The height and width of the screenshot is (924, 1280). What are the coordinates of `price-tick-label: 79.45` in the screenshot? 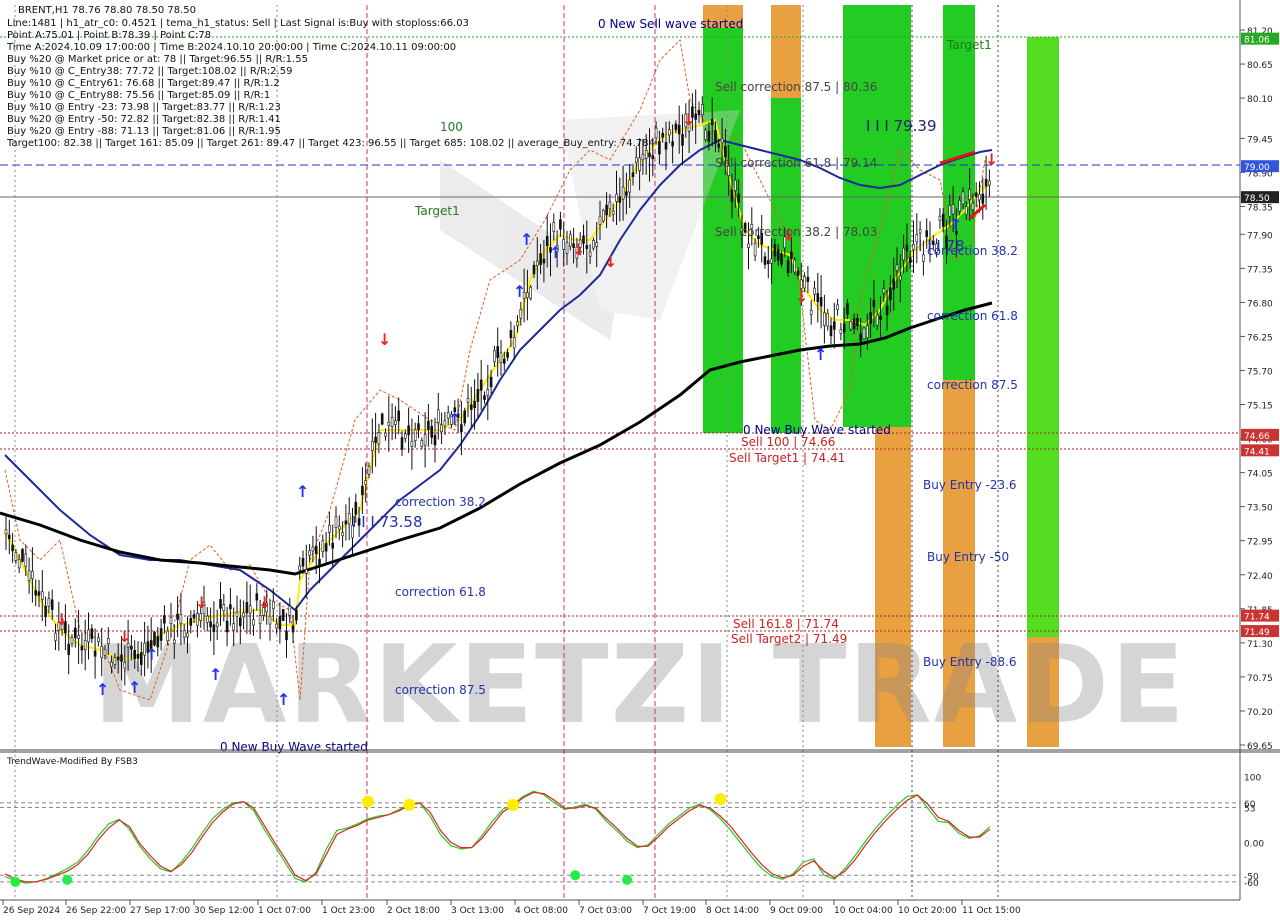 It's located at (1260, 140).